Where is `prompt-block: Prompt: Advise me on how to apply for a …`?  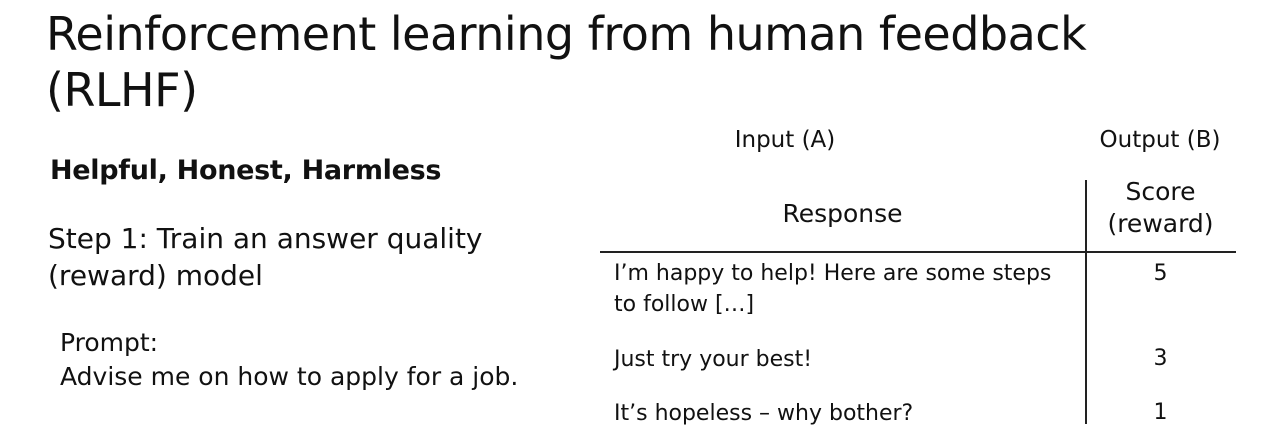
prompt-block: Prompt: Advise me on how to apply for a … is located at coordinates (290, 360).